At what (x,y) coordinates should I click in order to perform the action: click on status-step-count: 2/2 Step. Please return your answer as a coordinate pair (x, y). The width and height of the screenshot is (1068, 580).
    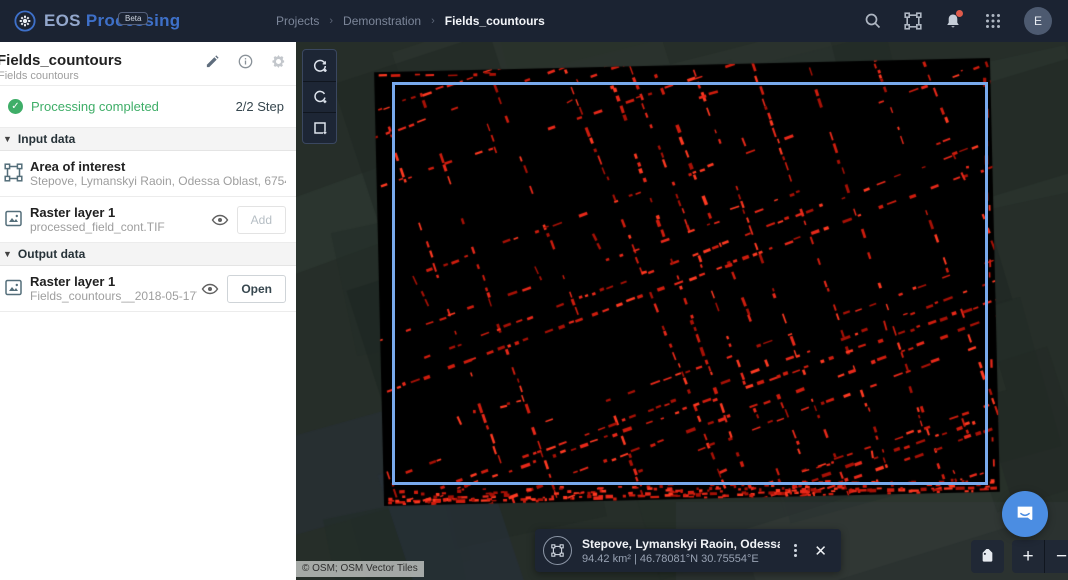
    Looking at the image, I should click on (259, 106).